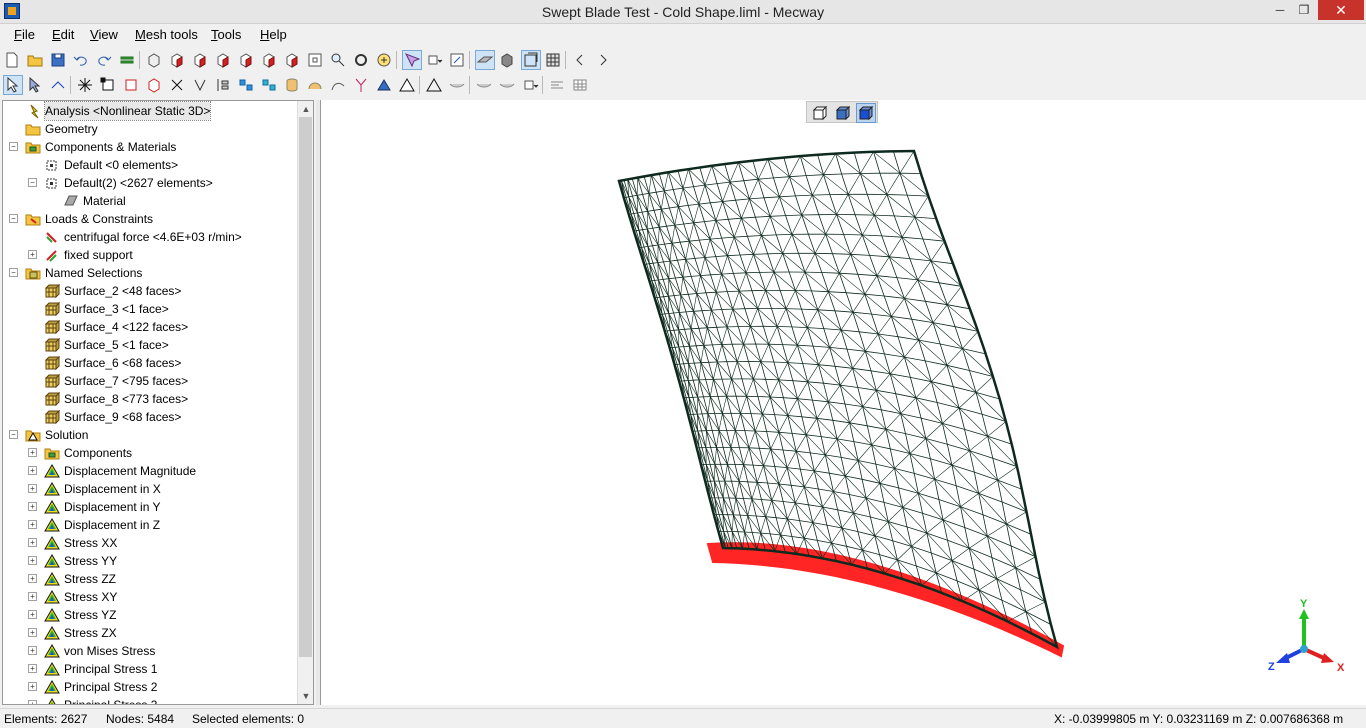 The image size is (1366, 728). I want to click on tree-item-s3: Surface_3 <1 face>, so click(150, 309).